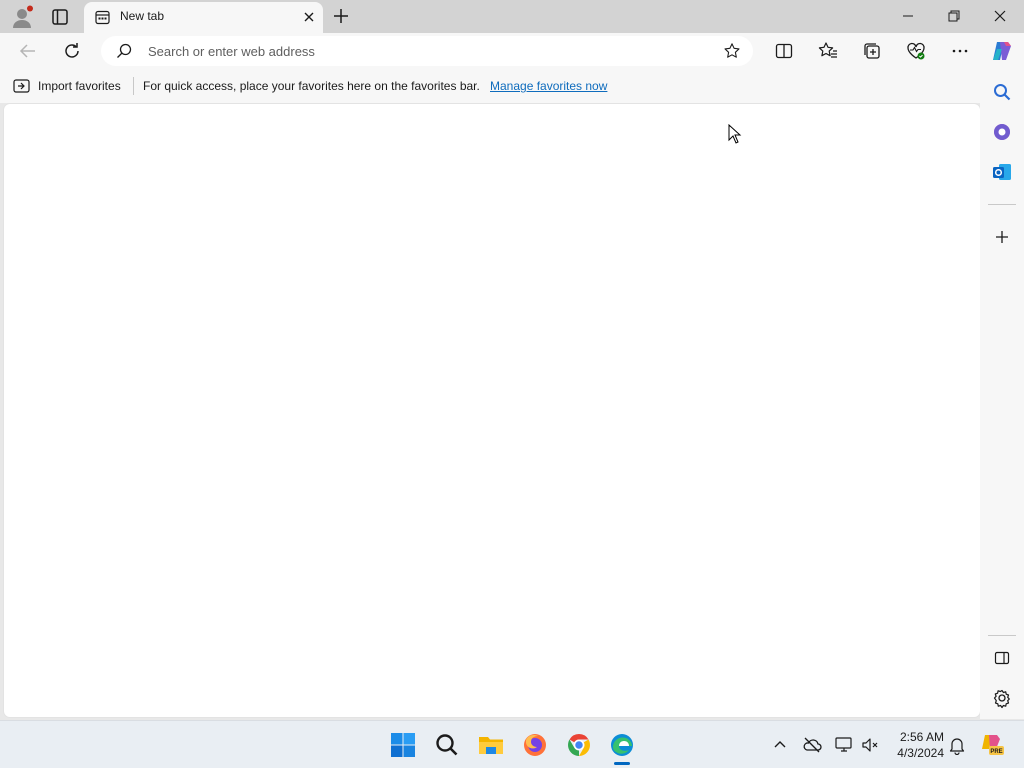 This screenshot has height=768, width=1024. What do you see at coordinates (28, 51) in the screenshot?
I see `back-icon` at bounding box center [28, 51].